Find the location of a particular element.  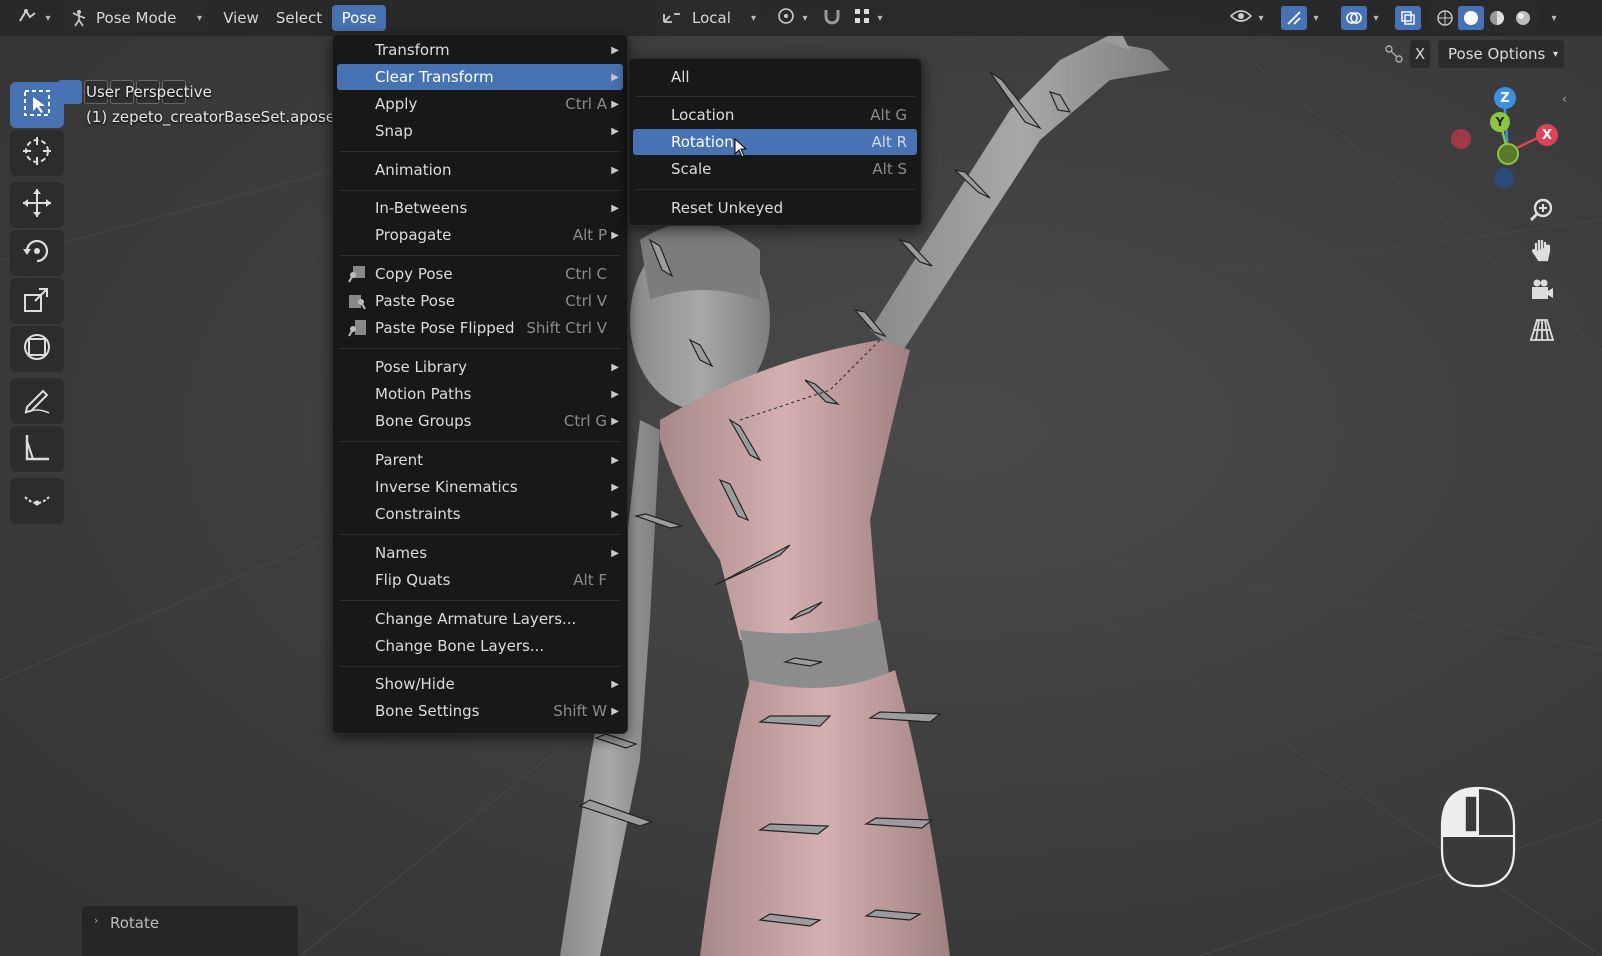

menu-item-bone-groups: Bone Groups Ctrl G ▶ is located at coordinates (480, 421).